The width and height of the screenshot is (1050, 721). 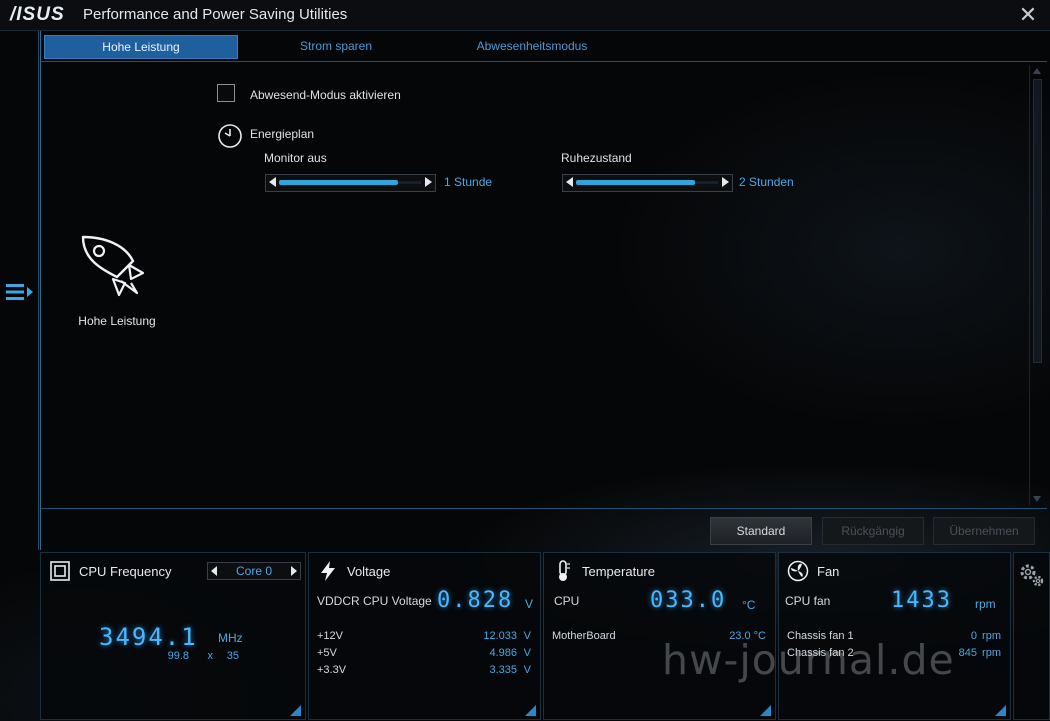 What do you see at coordinates (618, 571) in the screenshot?
I see `temperature-title: Temperature` at bounding box center [618, 571].